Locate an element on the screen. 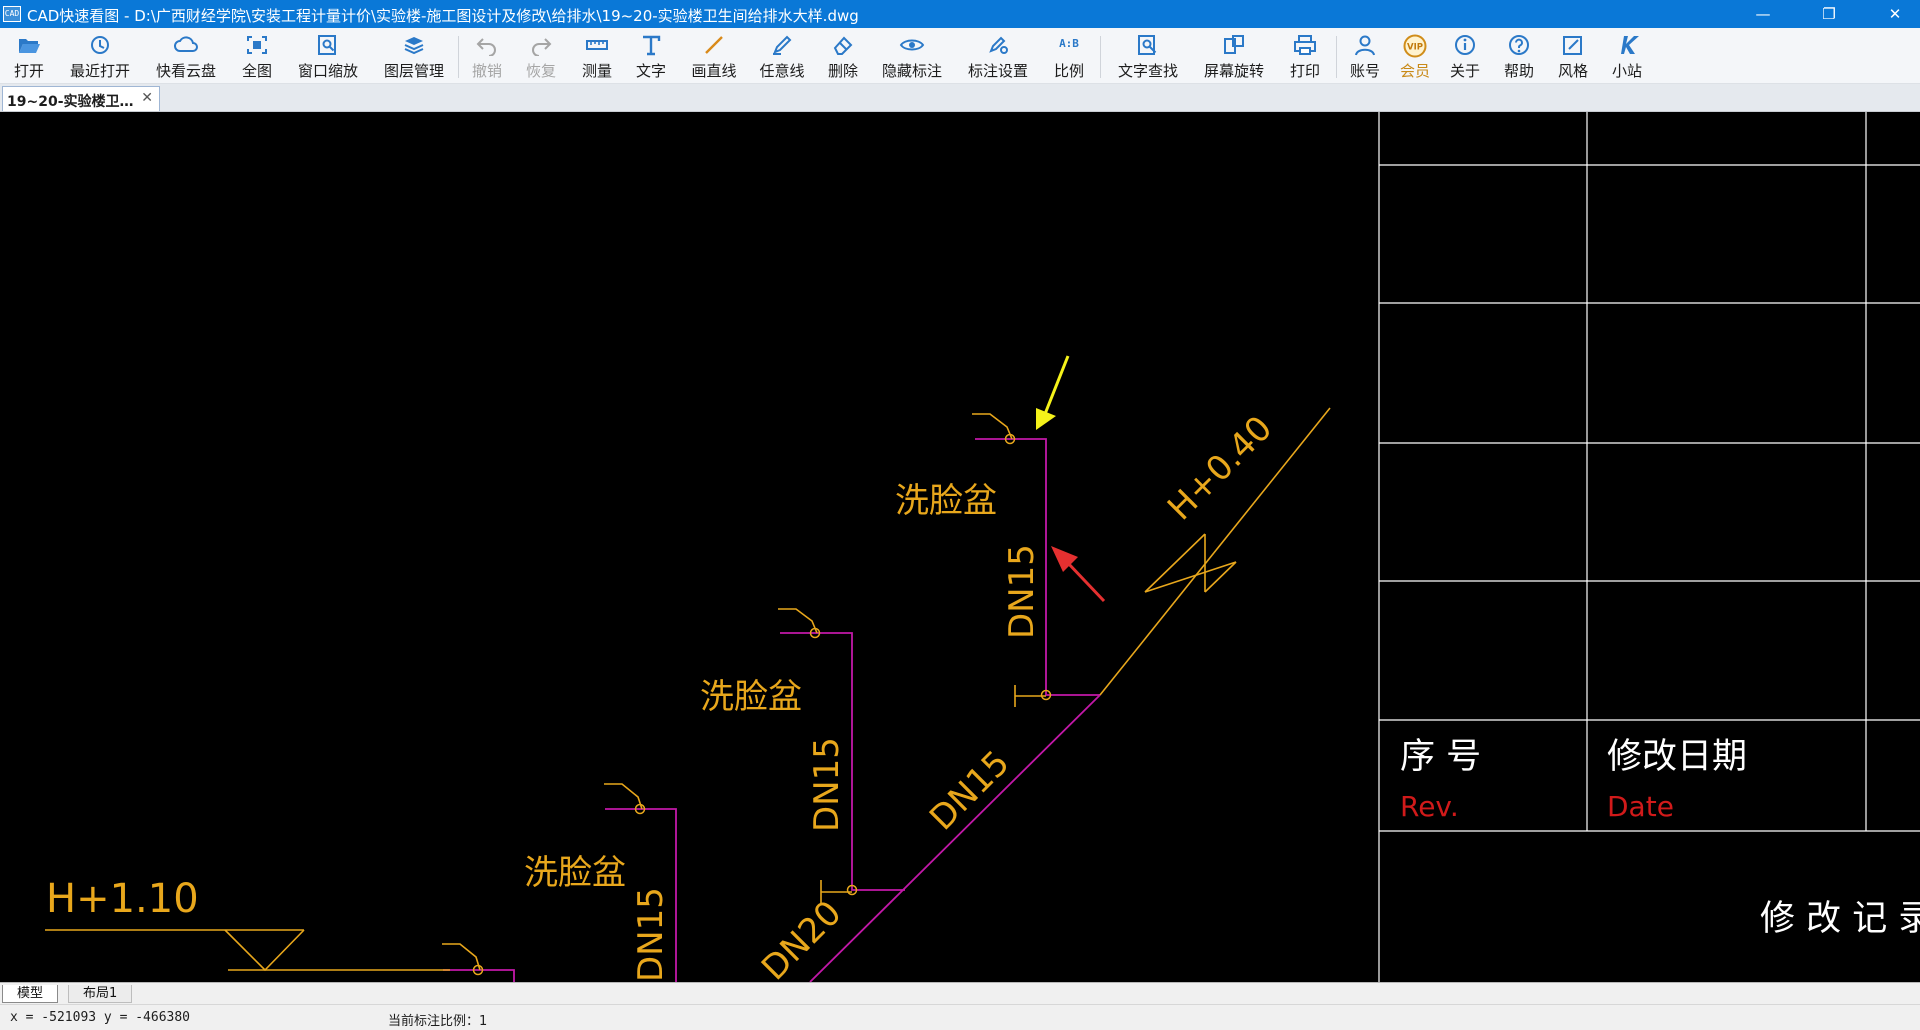  style-edit-icon is located at coordinates (1573, 46).